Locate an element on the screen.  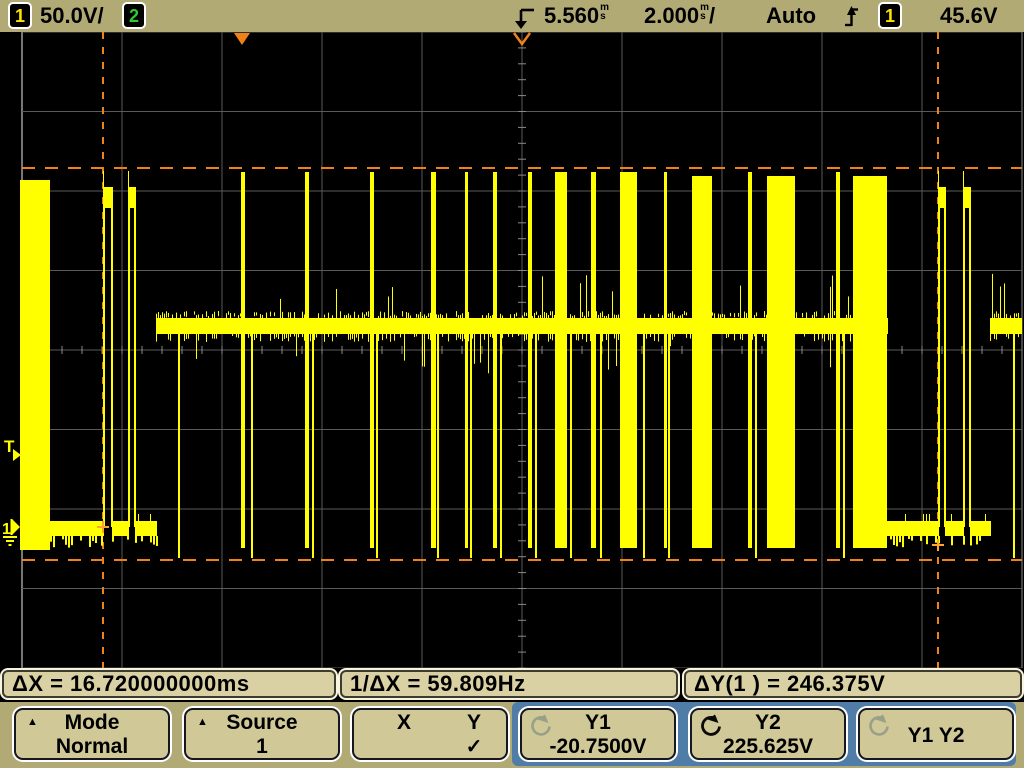
delta-x-readout: ΔX = 16.720000000ms is located at coordinates (169, 684).